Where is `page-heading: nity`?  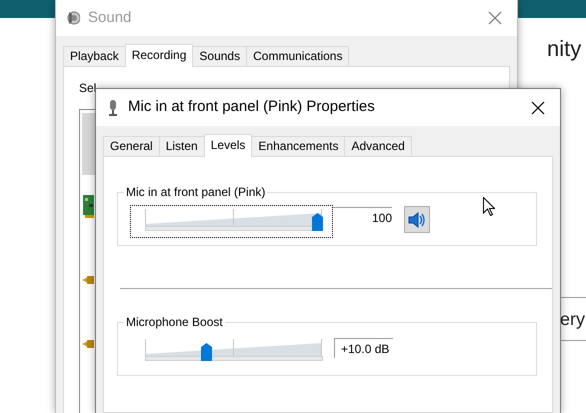 page-heading: nity is located at coordinates (564, 49).